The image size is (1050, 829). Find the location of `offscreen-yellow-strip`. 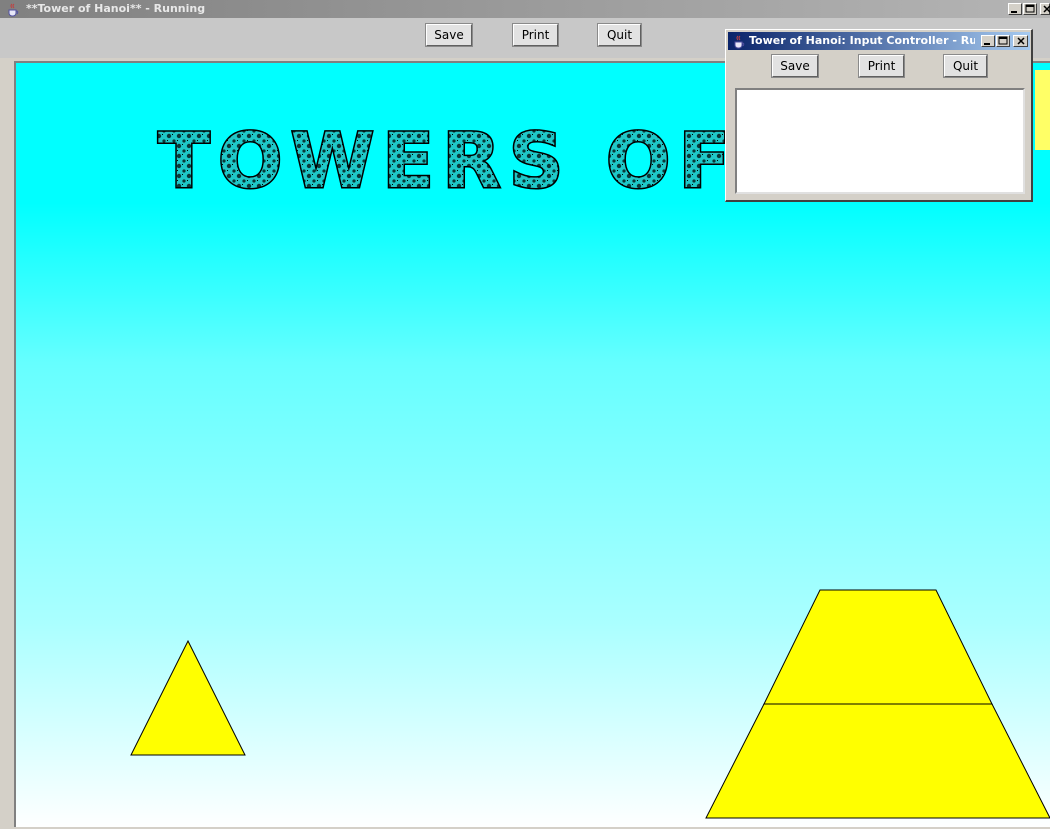

offscreen-yellow-strip is located at coordinates (1042, 110).